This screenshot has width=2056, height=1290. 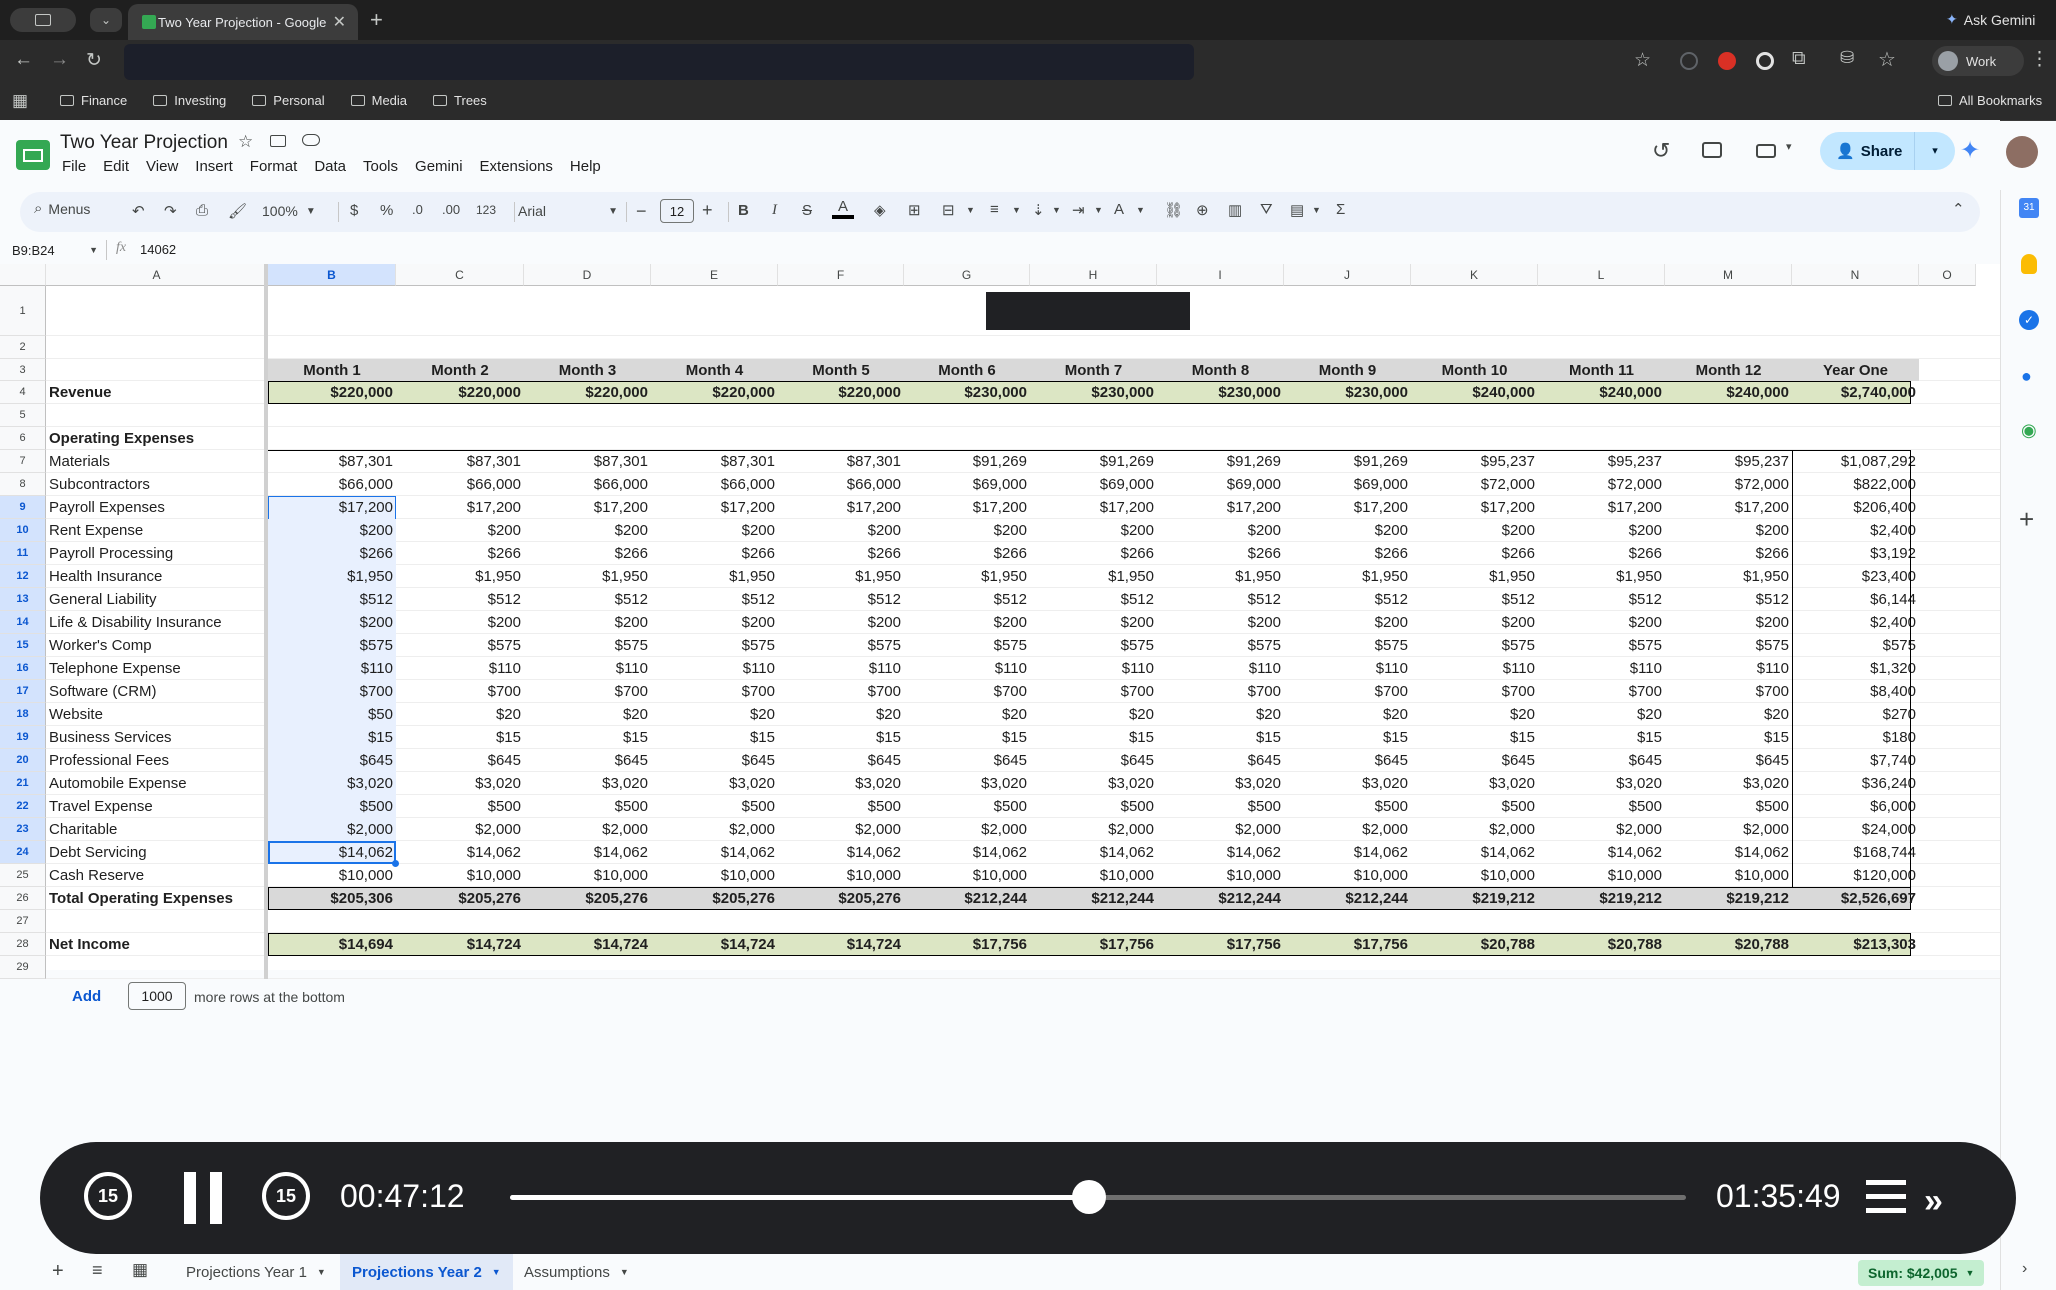 I want to click on bookmark-personal: Personal, so click(x=288, y=100).